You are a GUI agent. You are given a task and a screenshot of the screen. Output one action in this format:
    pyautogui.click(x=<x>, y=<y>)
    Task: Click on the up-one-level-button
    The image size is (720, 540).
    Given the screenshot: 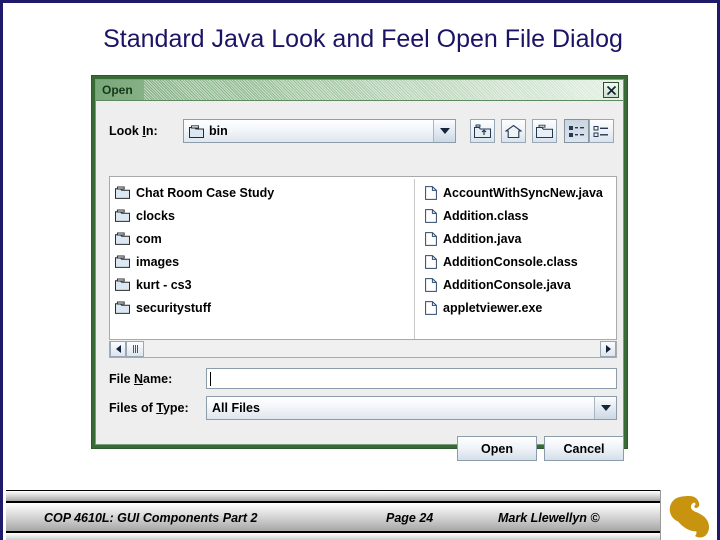 What is the action you would take?
    pyautogui.click(x=482, y=131)
    